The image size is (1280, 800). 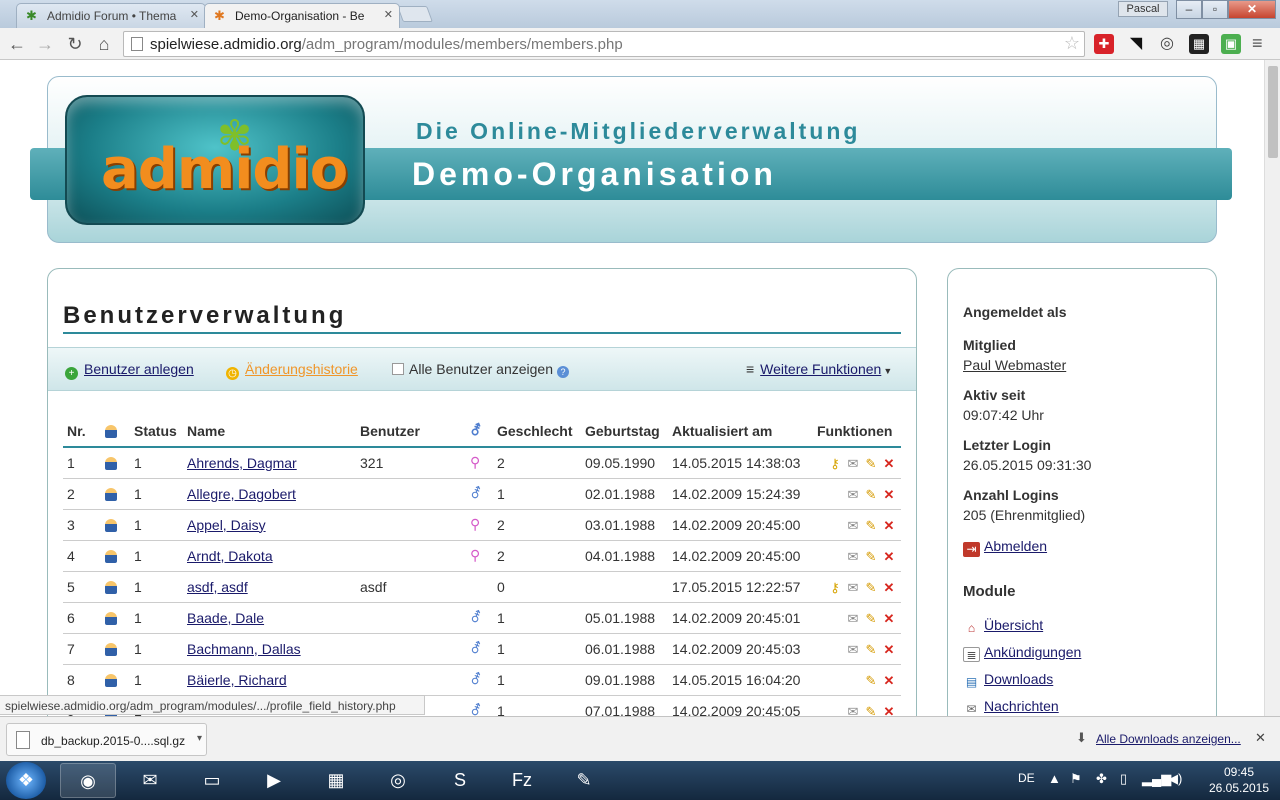 What do you see at coordinates (75, 44) in the screenshot?
I see `reload-icon: ↻` at bounding box center [75, 44].